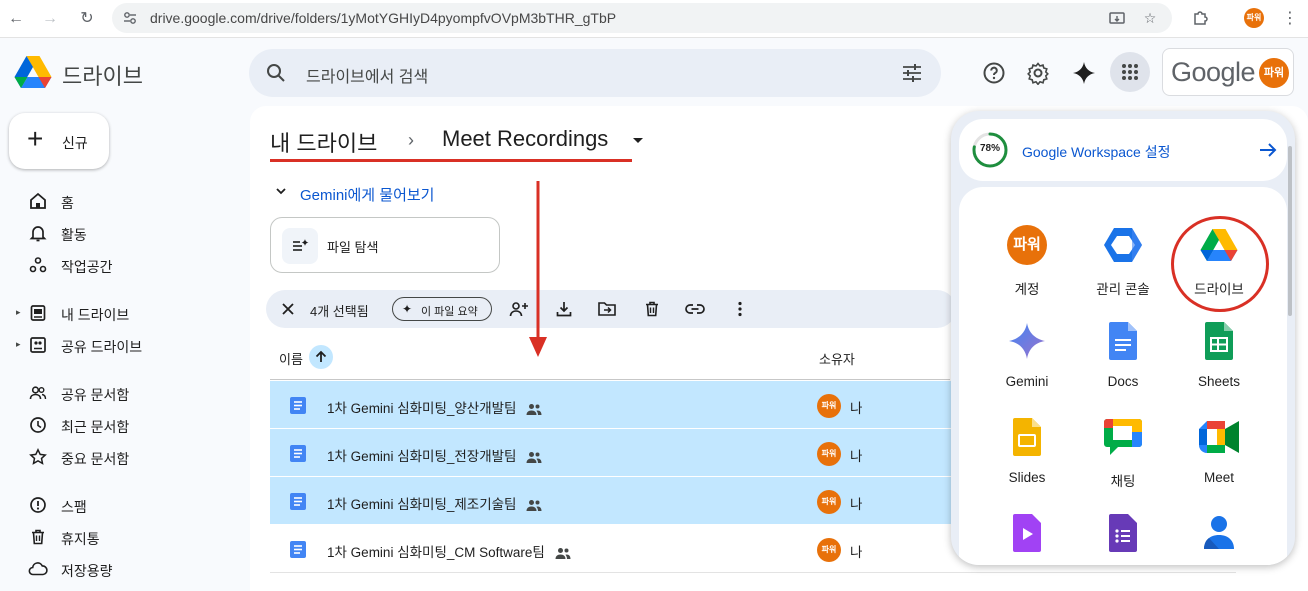  What do you see at coordinates (120, 505) in the screenshot?
I see `sidebar-item-spam: 스팸` at bounding box center [120, 505].